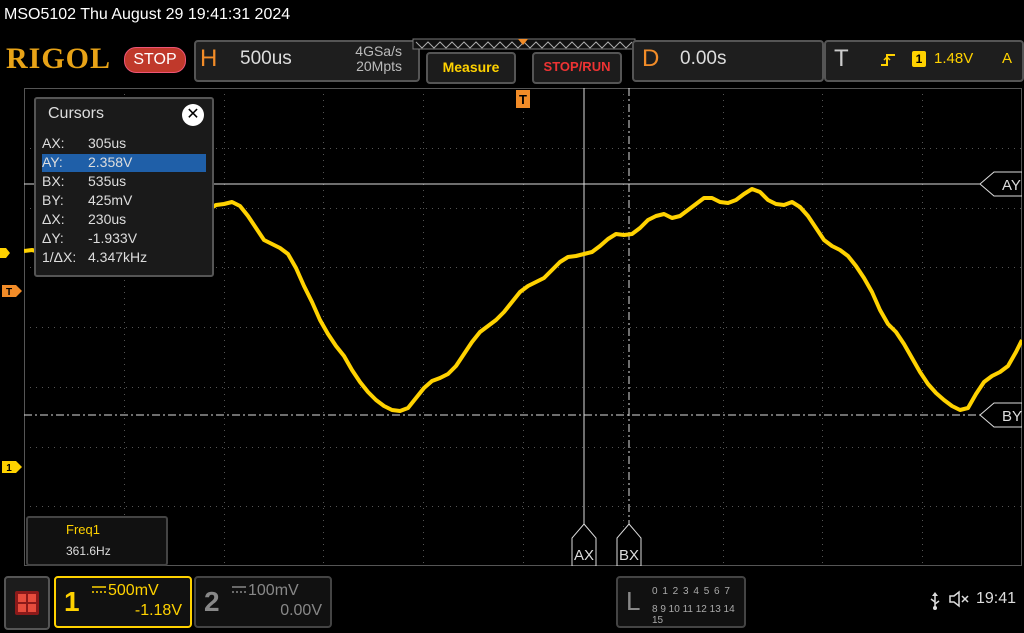 The height and width of the screenshot is (633, 1024). I want to click on rising-edge-icon, so click(888, 60).